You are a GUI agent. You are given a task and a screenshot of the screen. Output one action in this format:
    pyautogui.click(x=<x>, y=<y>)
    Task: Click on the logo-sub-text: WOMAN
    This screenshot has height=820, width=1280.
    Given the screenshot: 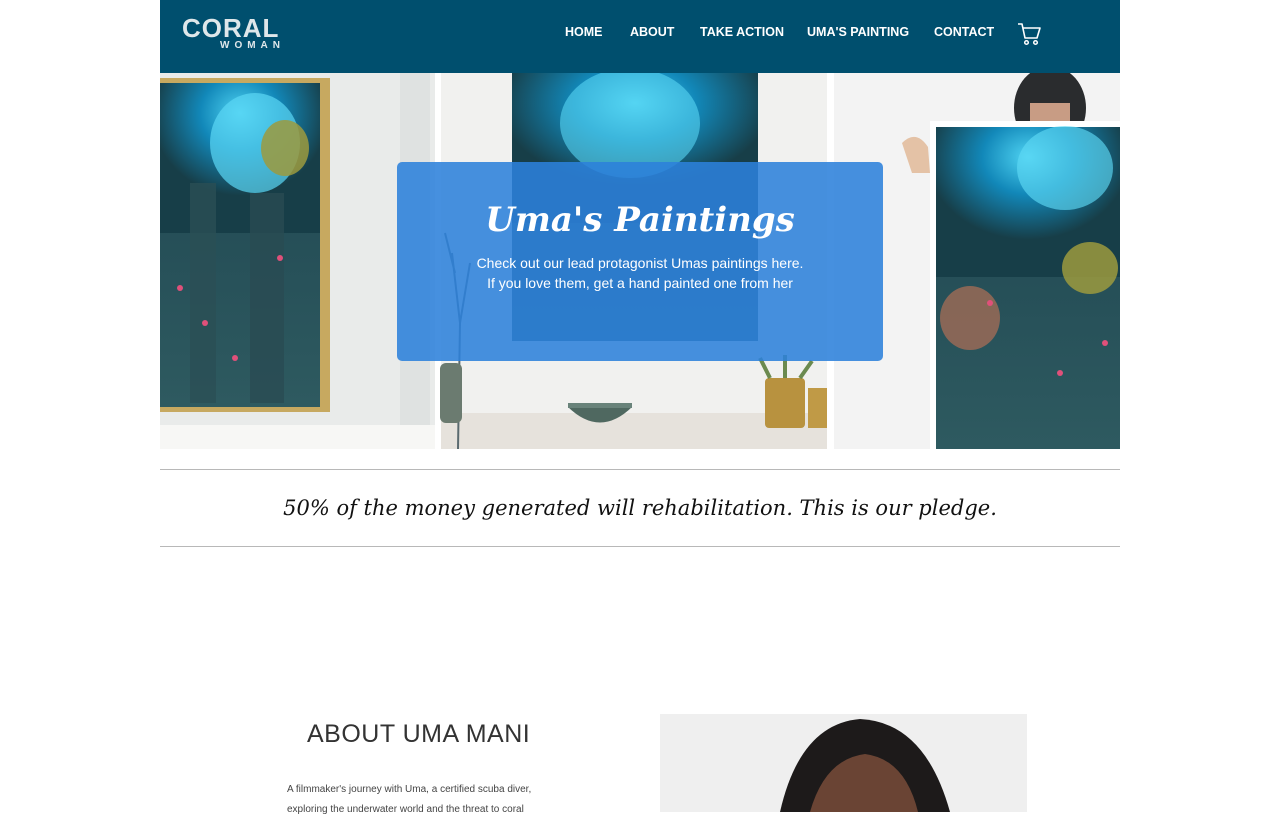 What is the action you would take?
    pyautogui.click(x=252, y=45)
    